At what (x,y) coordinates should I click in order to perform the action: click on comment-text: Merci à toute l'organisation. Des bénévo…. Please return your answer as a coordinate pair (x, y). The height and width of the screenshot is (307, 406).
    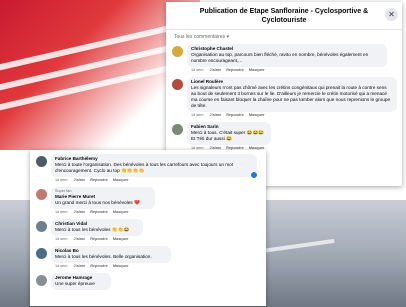
    Looking at the image, I should click on (144, 167).